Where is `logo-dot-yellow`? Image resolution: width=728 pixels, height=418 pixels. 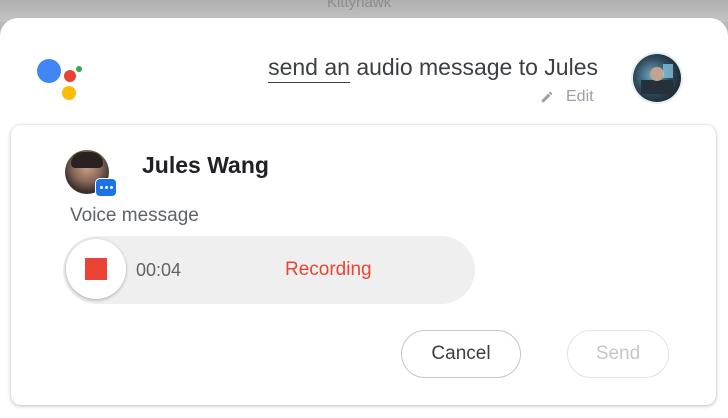
logo-dot-yellow is located at coordinates (69, 93).